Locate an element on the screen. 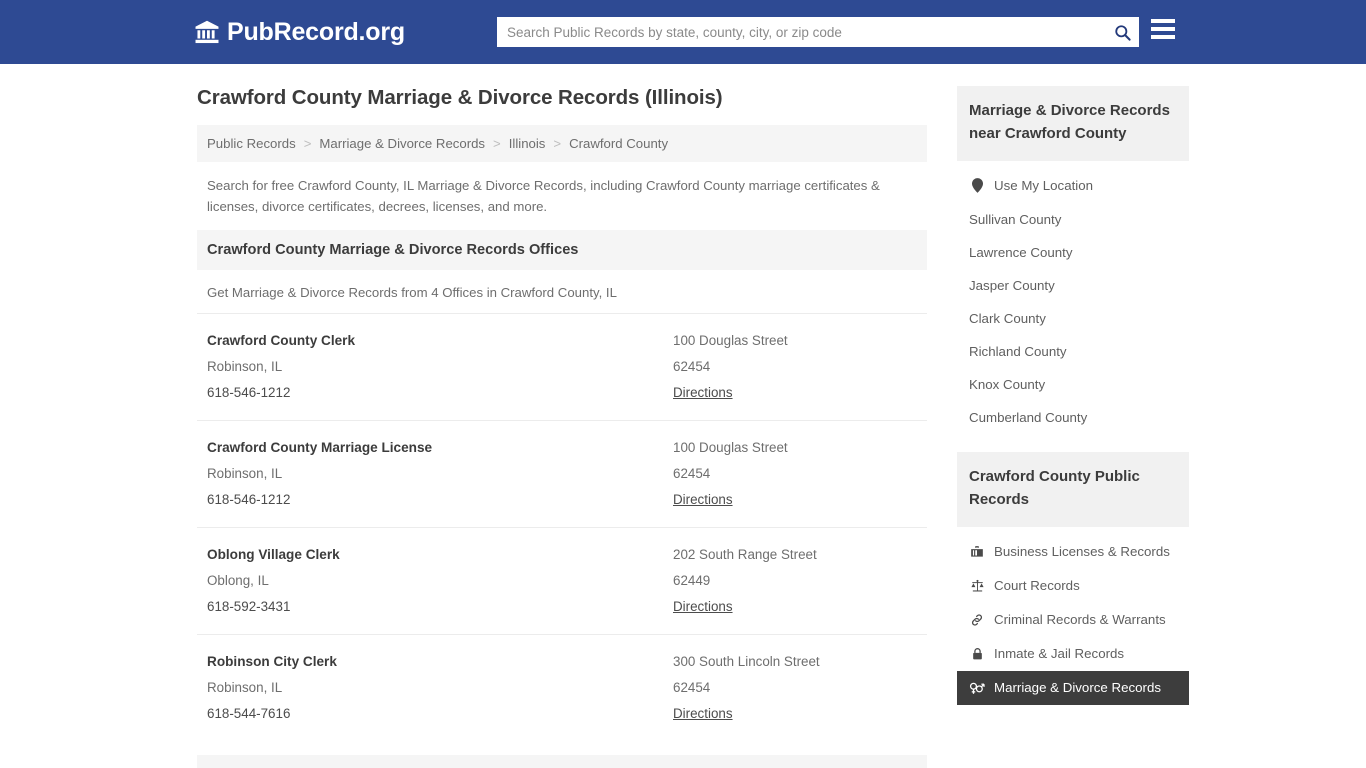 The width and height of the screenshot is (1366, 768). sidebar-item-business-licenses: Business Licenses & Records is located at coordinates (1073, 552).